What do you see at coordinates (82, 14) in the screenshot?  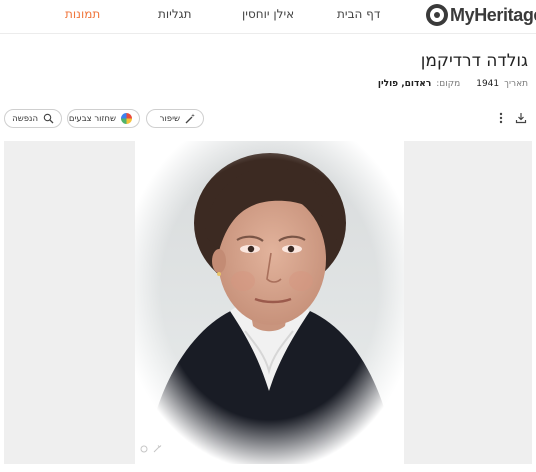 I see `nav-item-photos: תמונות` at bounding box center [82, 14].